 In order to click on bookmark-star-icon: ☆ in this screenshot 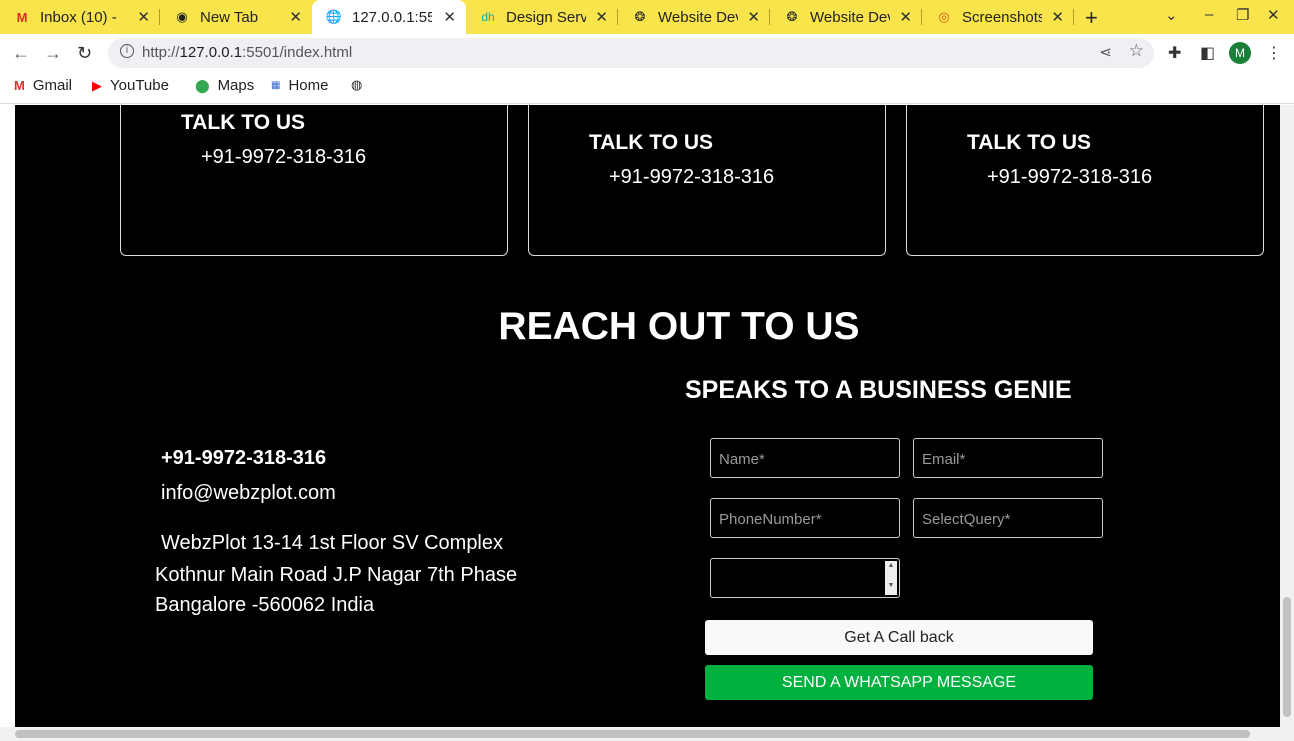, I will do `click(1136, 51)`.